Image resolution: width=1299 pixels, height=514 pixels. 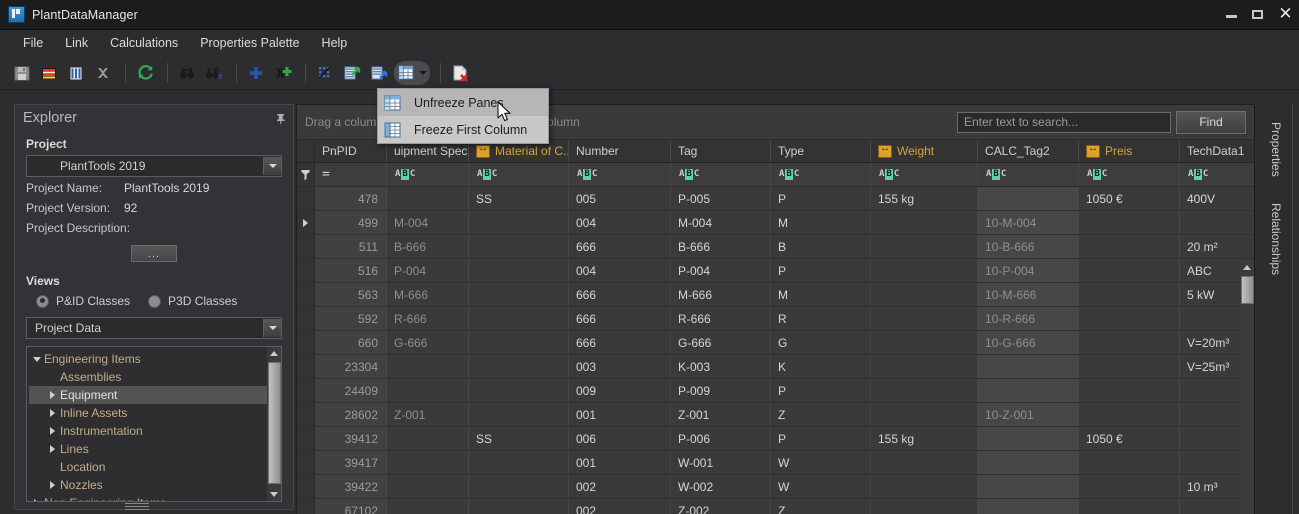 What do you see at coordinates (154, 166) in the screenshot?
I see `project-combo: PlantTools 2019` at bounding box center [154, 166].